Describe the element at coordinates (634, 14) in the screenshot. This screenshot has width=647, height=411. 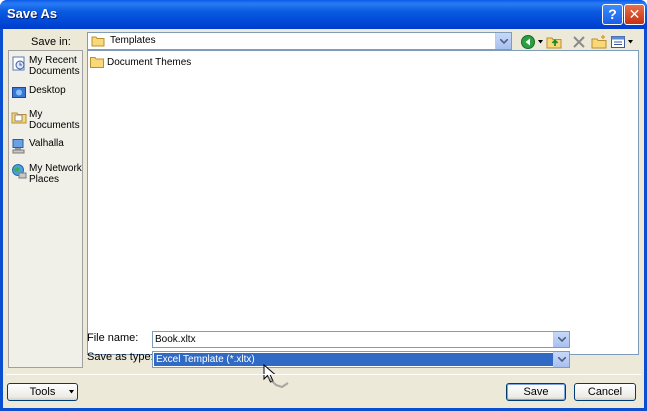
I see `close-button: ✕` at that location.